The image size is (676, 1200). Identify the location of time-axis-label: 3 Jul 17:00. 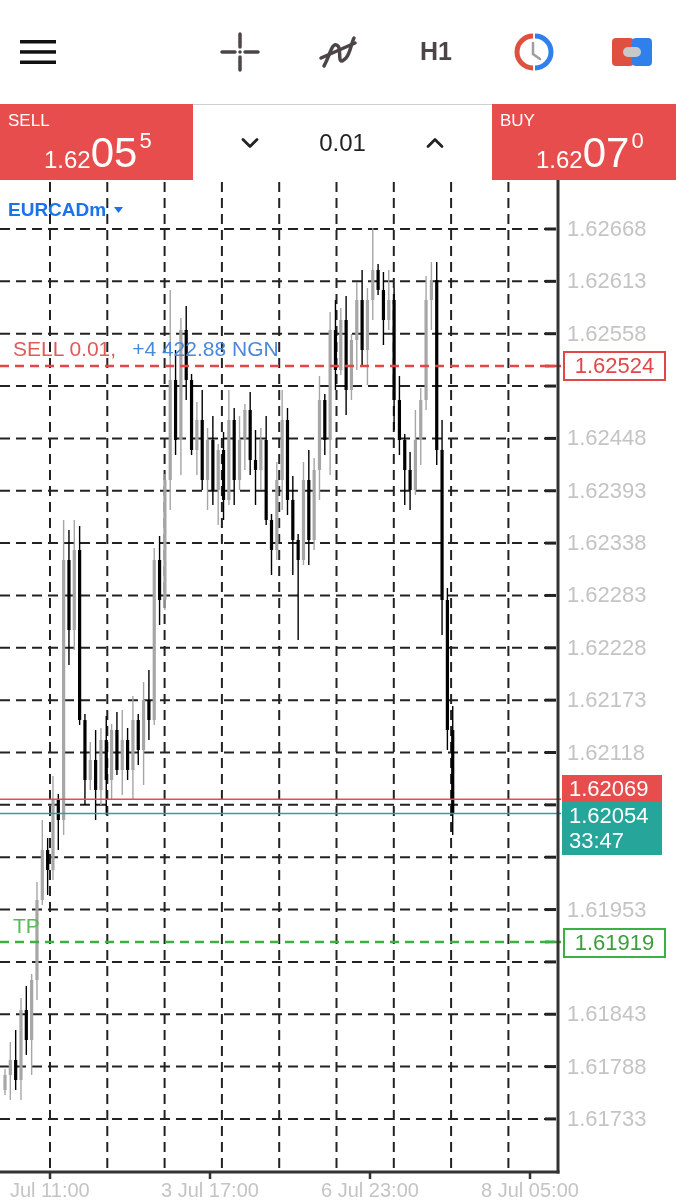
(210, 1189).